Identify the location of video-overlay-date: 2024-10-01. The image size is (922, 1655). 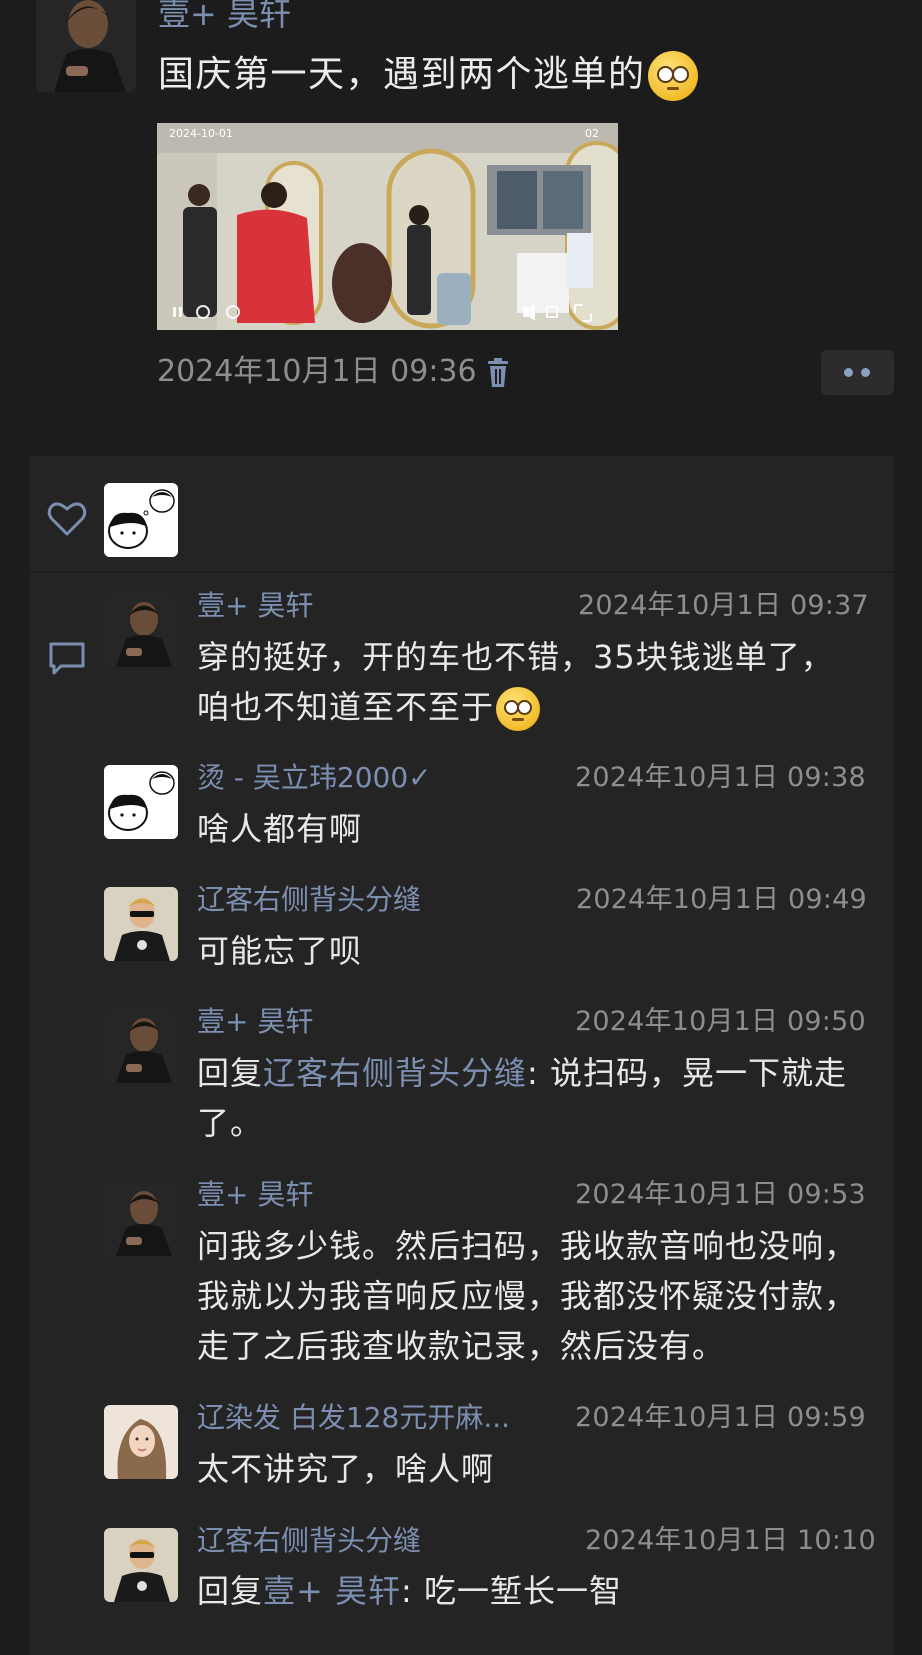
(201, 133).